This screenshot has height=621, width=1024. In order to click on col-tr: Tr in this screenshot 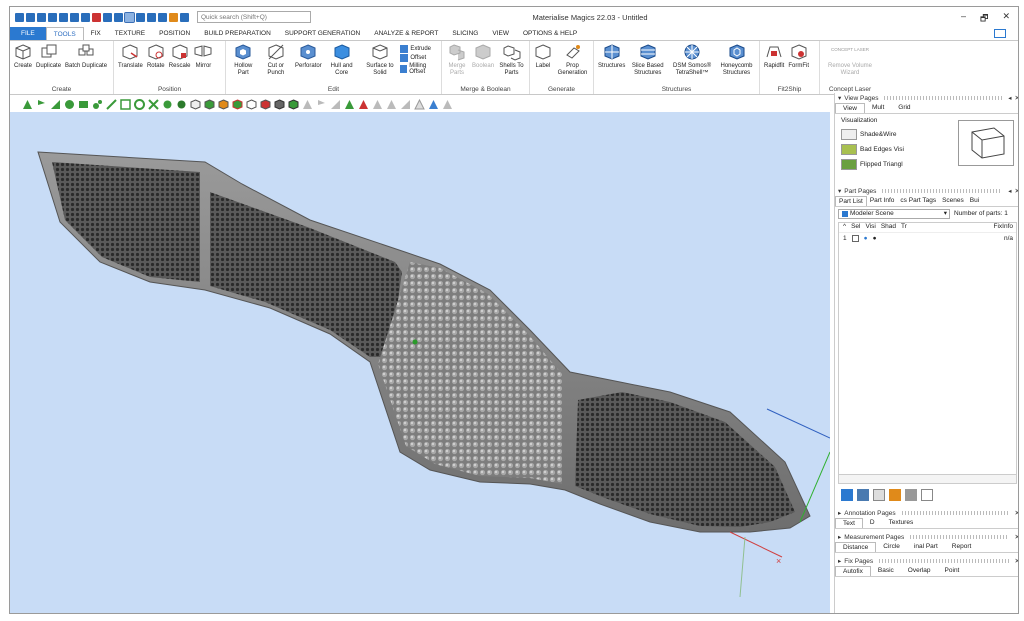, I will do `click(904, 227)`.